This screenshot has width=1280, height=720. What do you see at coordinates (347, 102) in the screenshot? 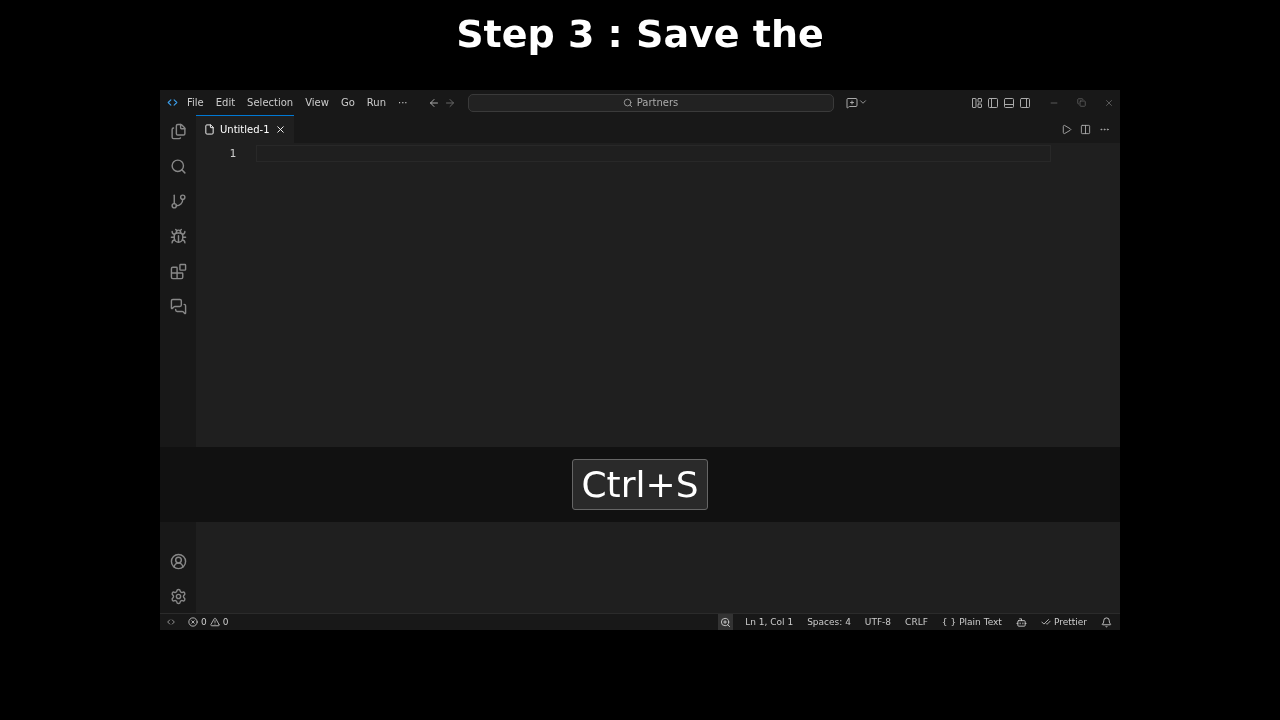
I see `menu-item: Go` at bounding box center [347, 102].